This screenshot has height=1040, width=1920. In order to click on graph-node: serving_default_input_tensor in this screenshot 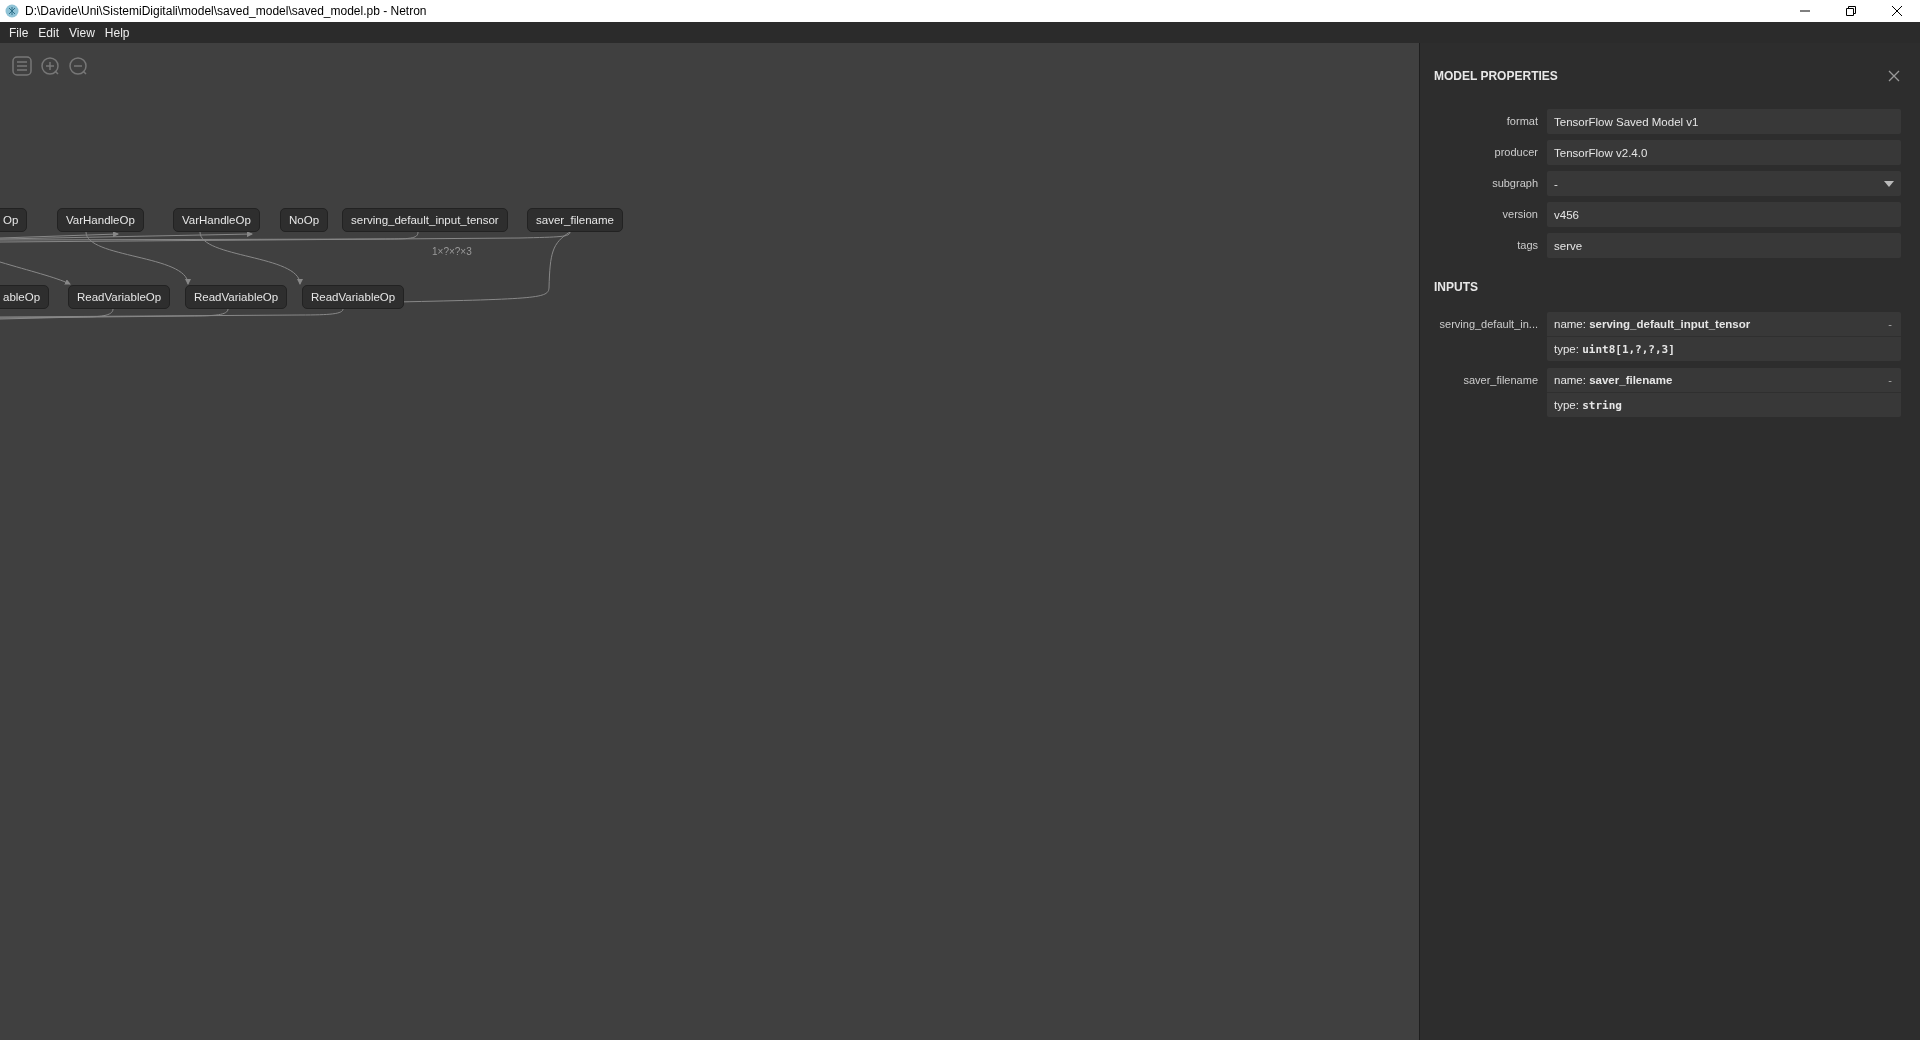, I will do `click(425, 220)`.